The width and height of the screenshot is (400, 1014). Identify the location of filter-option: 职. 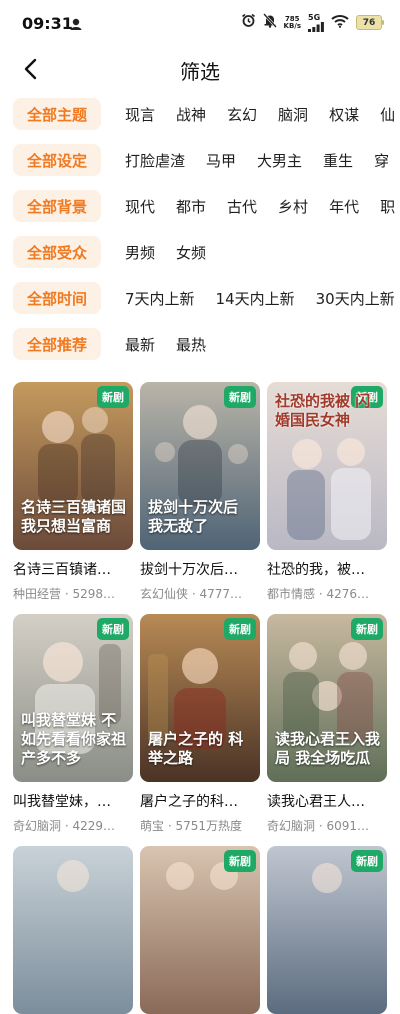
(387, 206).